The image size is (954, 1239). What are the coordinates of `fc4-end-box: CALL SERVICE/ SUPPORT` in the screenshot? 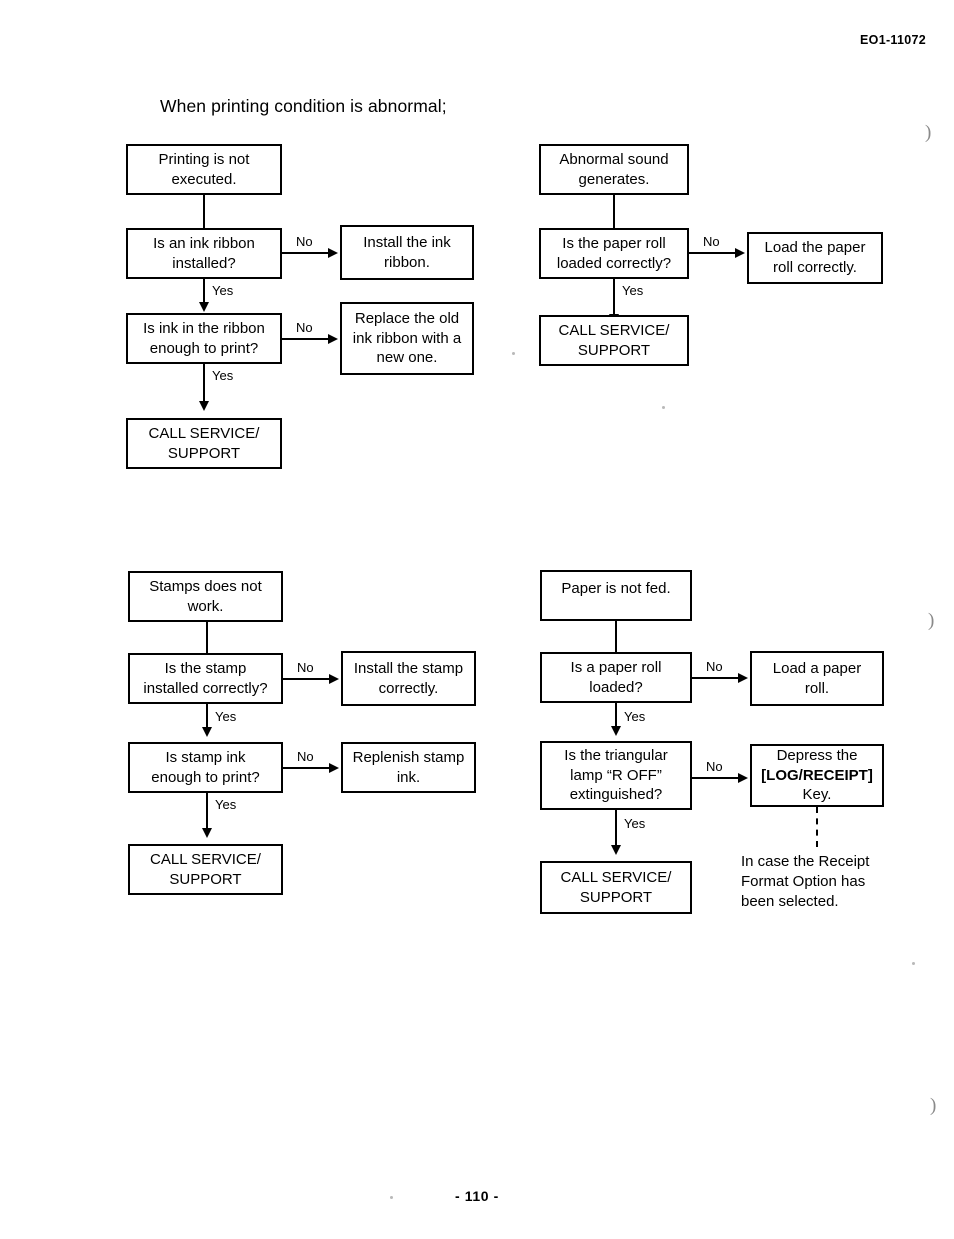 It's located at (616, 887).